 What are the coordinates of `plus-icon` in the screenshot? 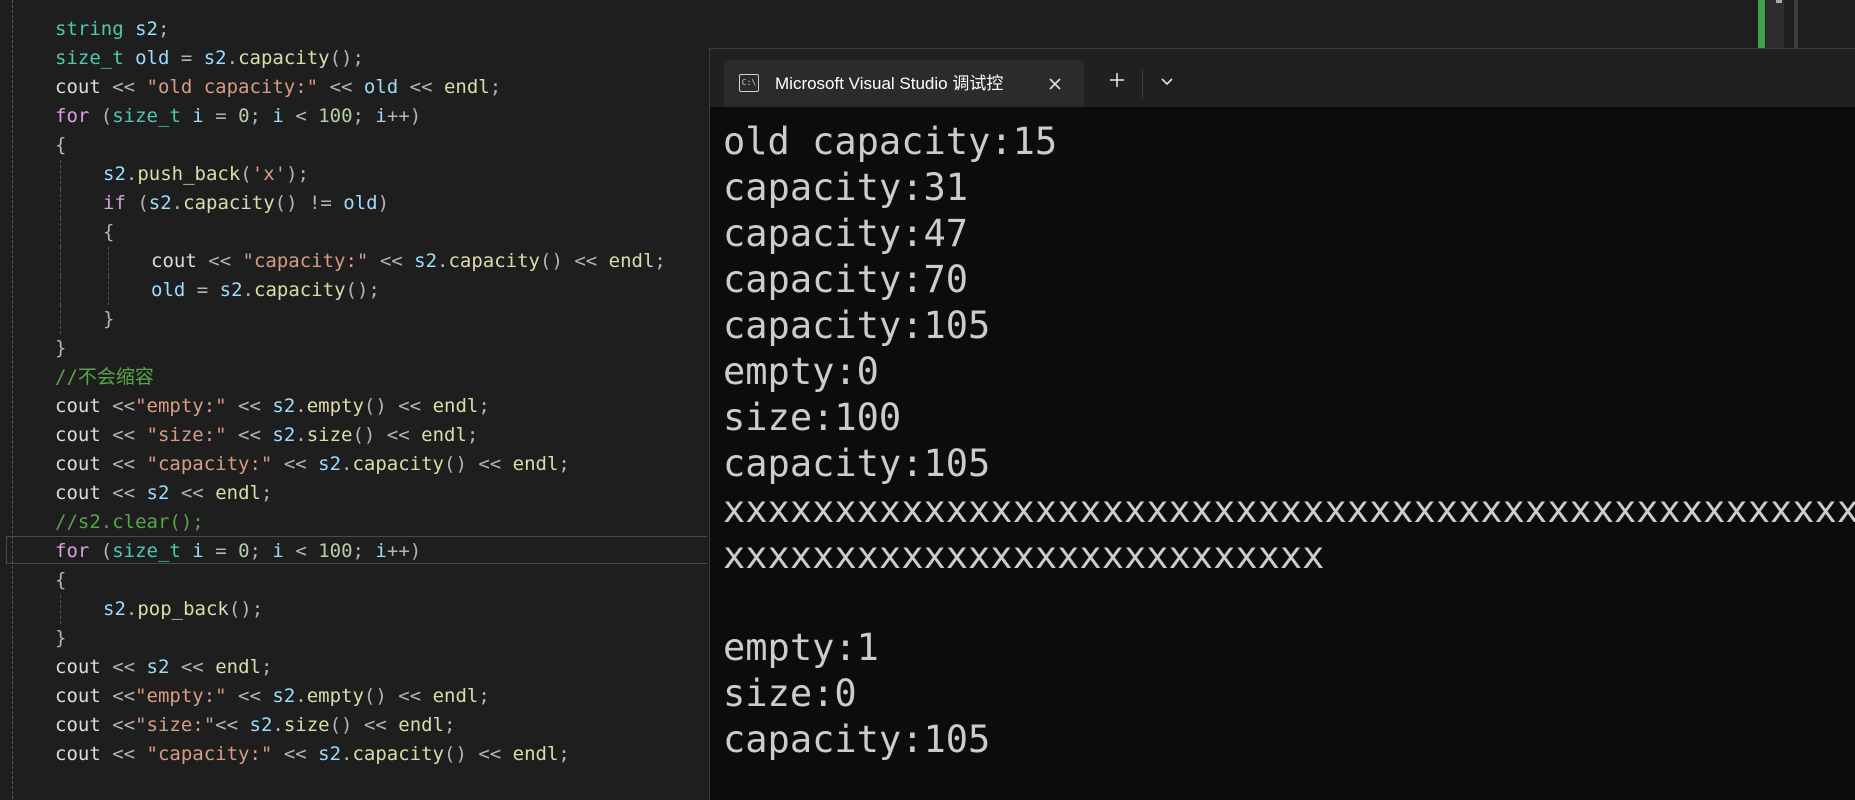 It's located at (1117, 80).